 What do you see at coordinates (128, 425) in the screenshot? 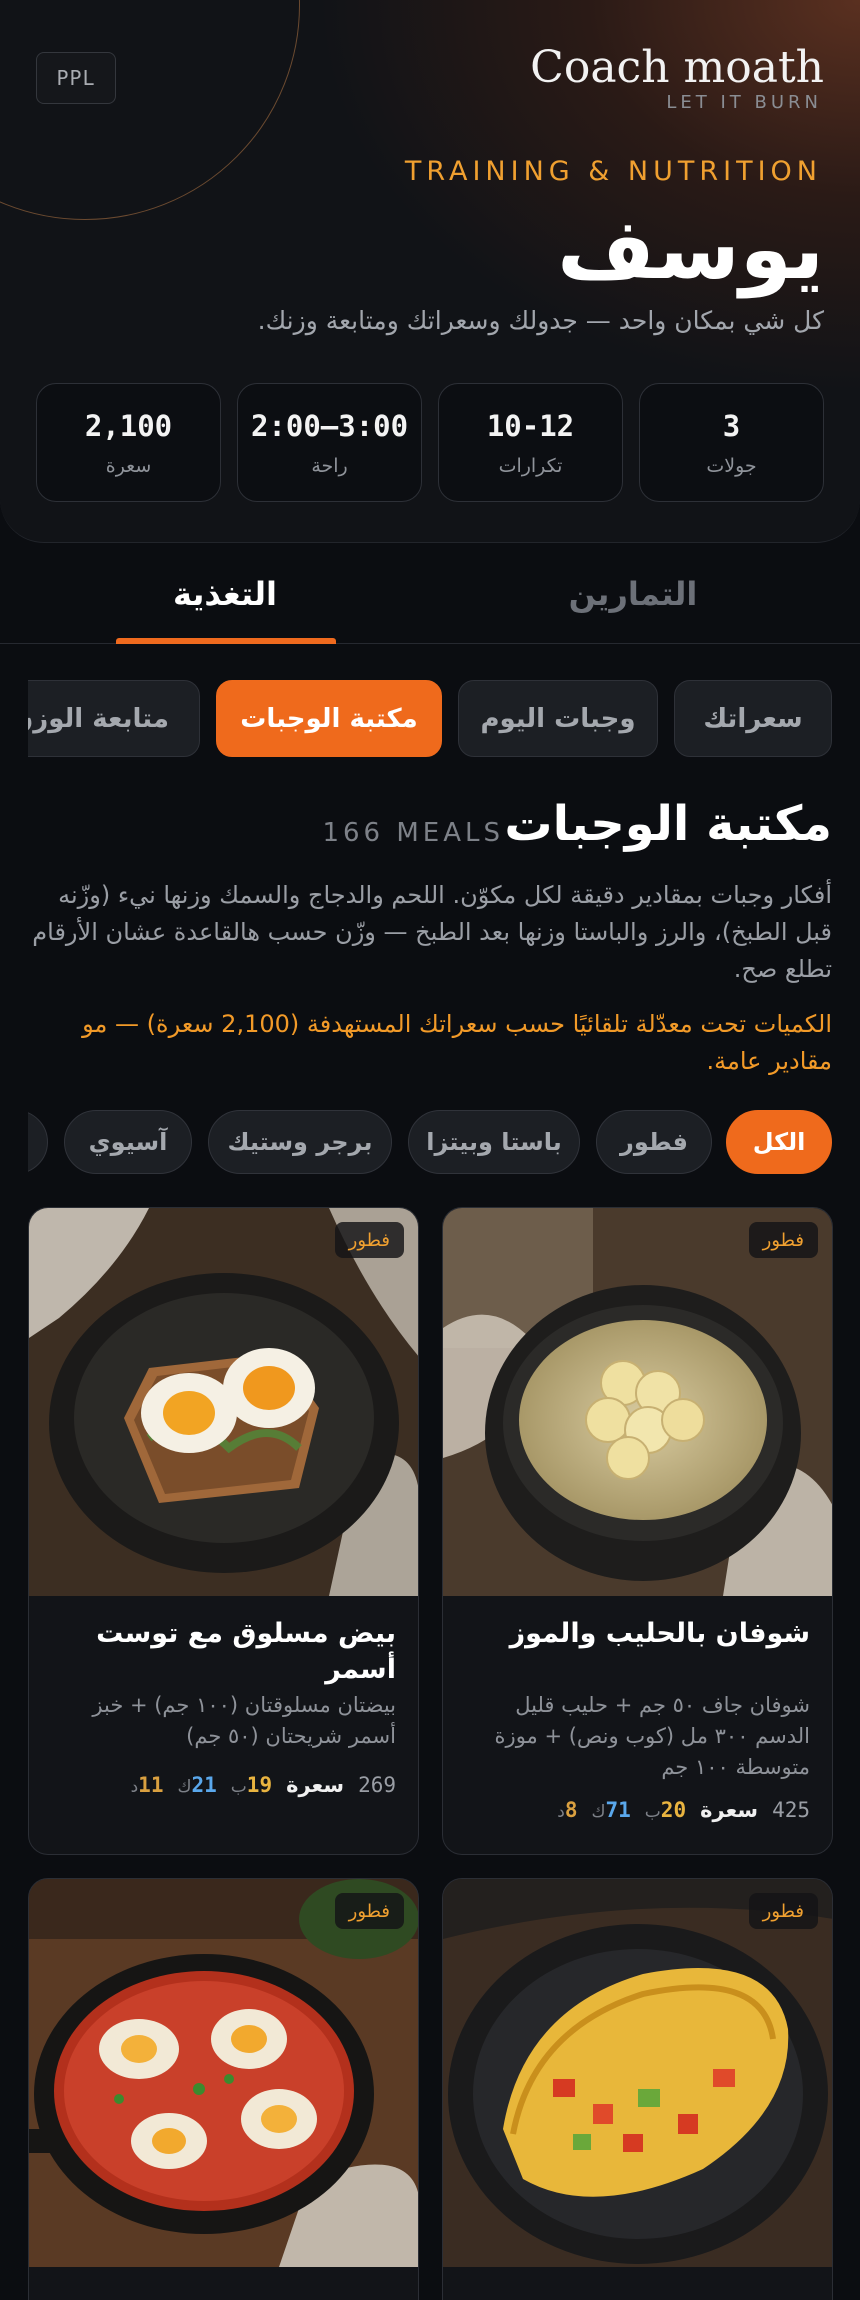
I see `stat-value: 2,100` at bounding box center [128, 425].